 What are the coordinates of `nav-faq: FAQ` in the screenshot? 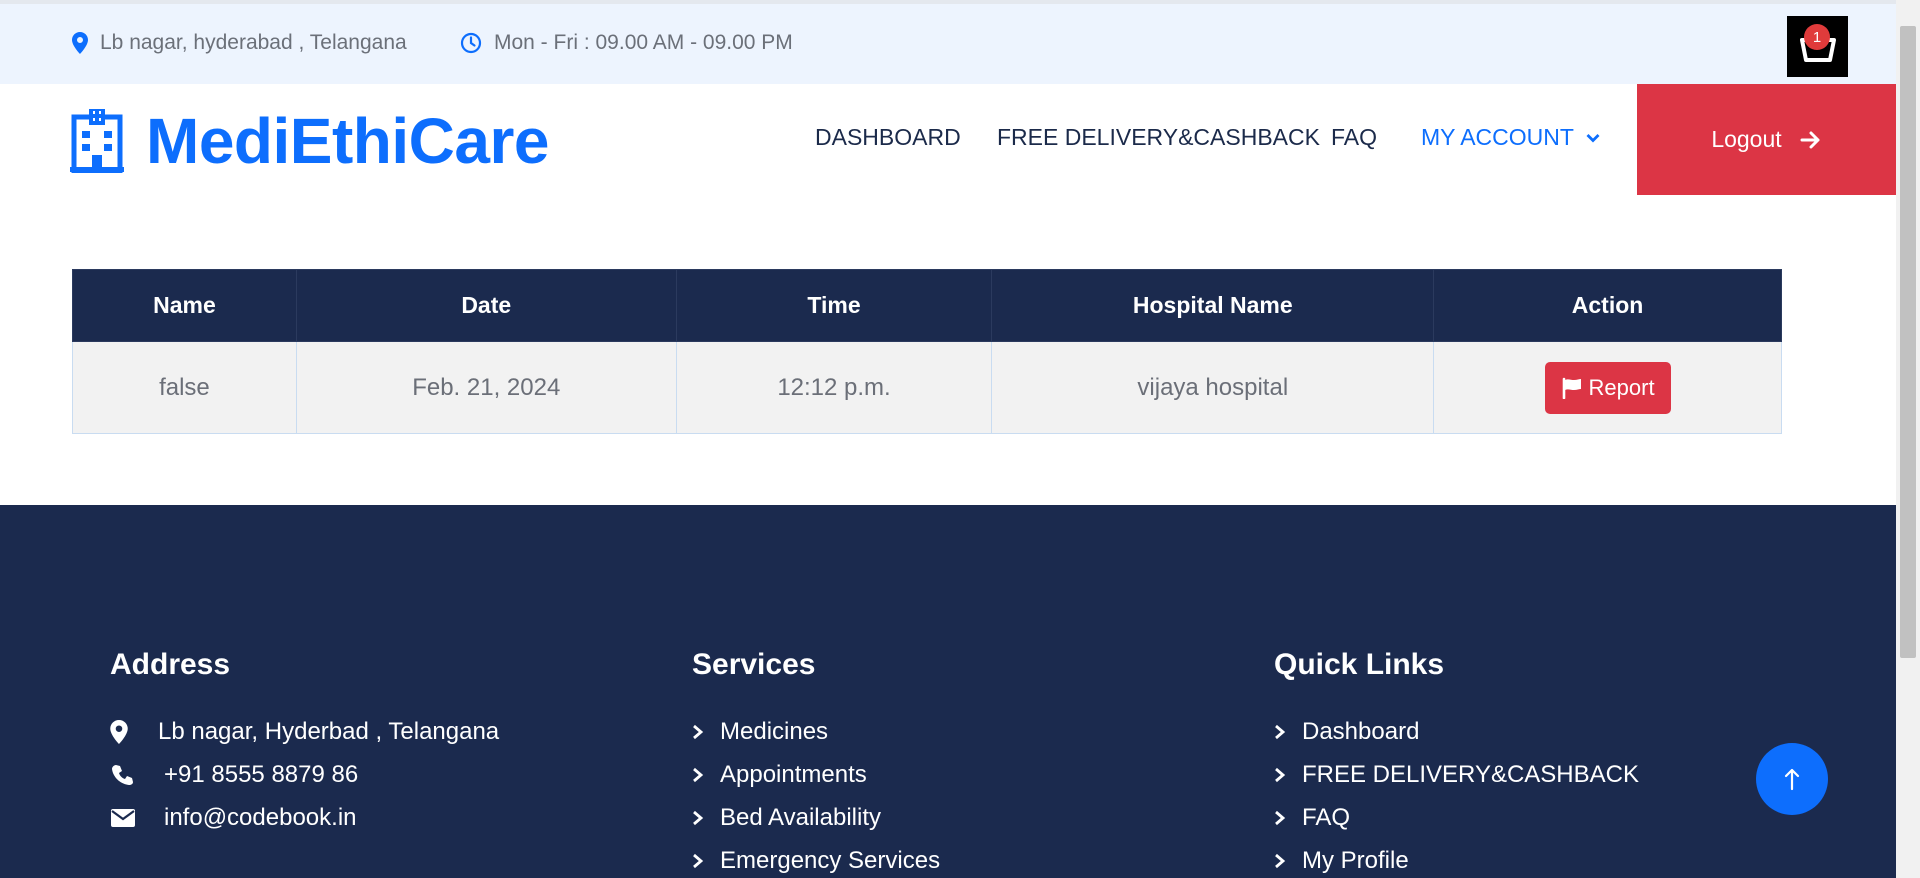 It's located at (1354, 137).